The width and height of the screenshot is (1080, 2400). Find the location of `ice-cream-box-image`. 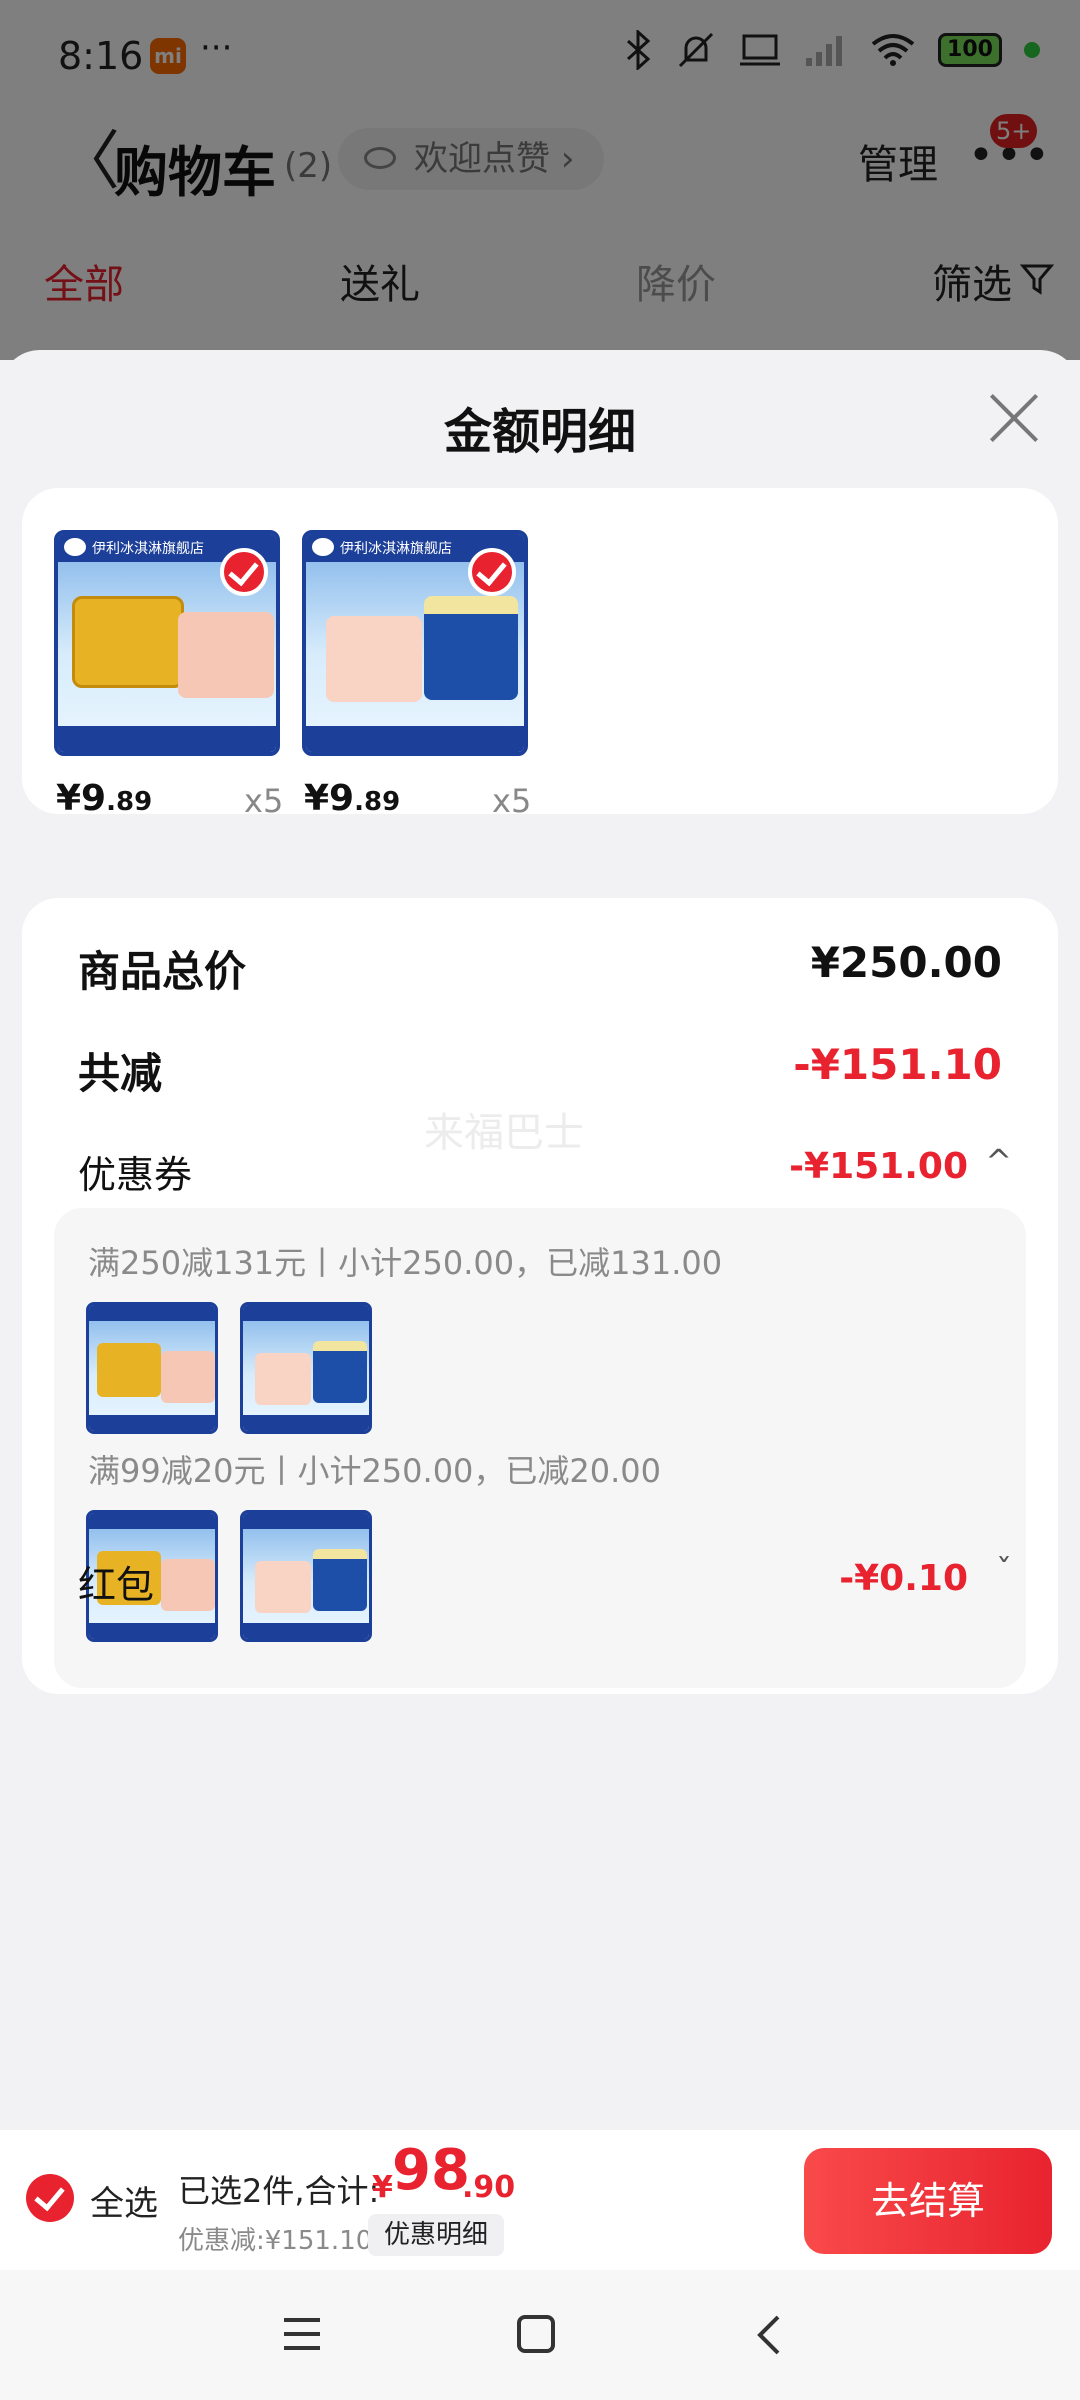

ice-cream-box-image is located at coordinates (128, 642).